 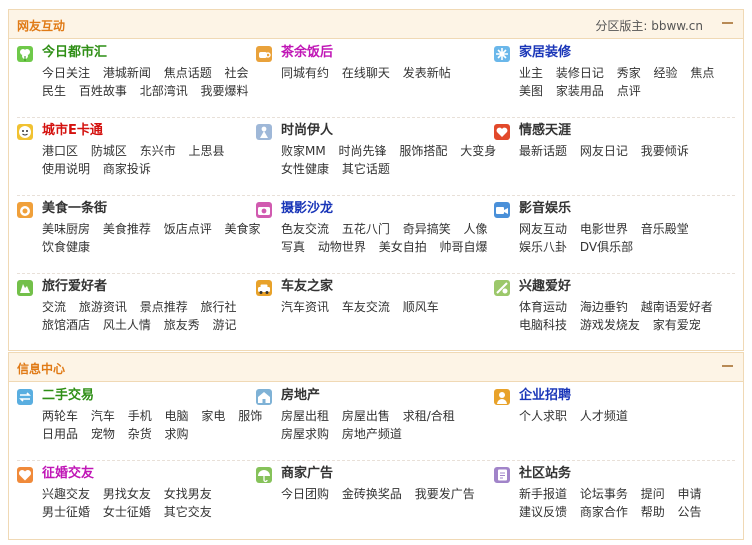 What do you see at coordinates (237, 73) in the screenshot?
I see `subforum-link: 社会` at bounding box center [237, 73].